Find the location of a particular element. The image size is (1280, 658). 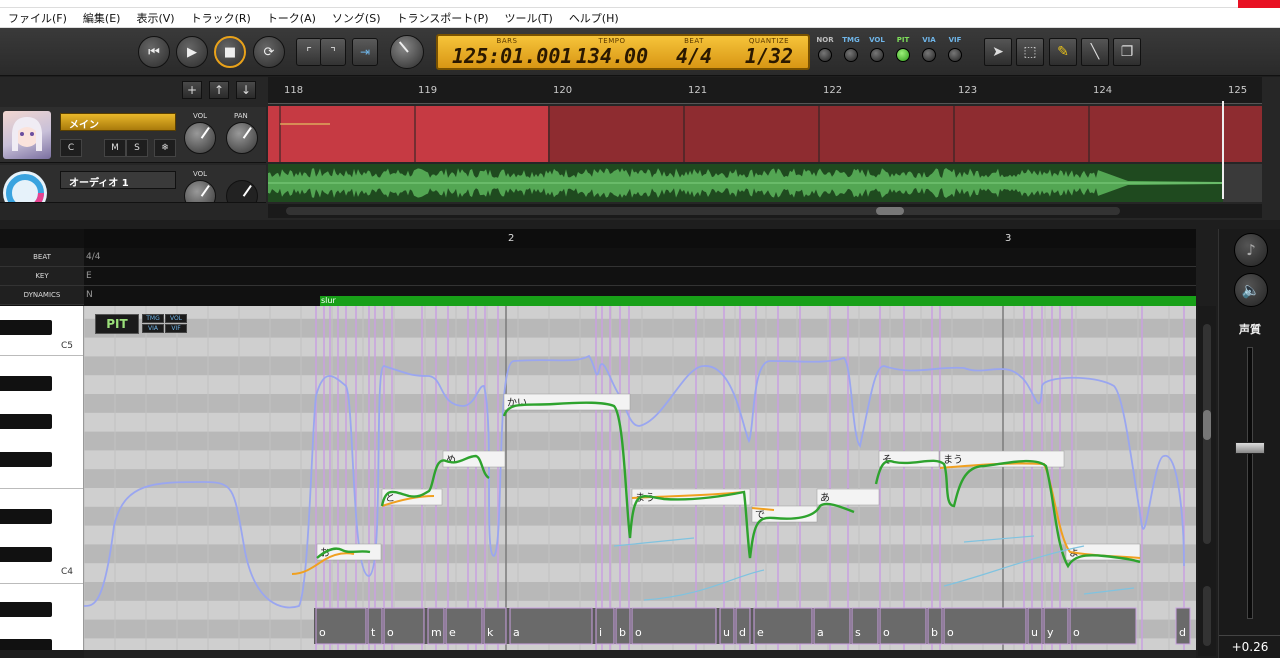

range-select-tool-button: ⬚ is located at coordinates (1030, 52).